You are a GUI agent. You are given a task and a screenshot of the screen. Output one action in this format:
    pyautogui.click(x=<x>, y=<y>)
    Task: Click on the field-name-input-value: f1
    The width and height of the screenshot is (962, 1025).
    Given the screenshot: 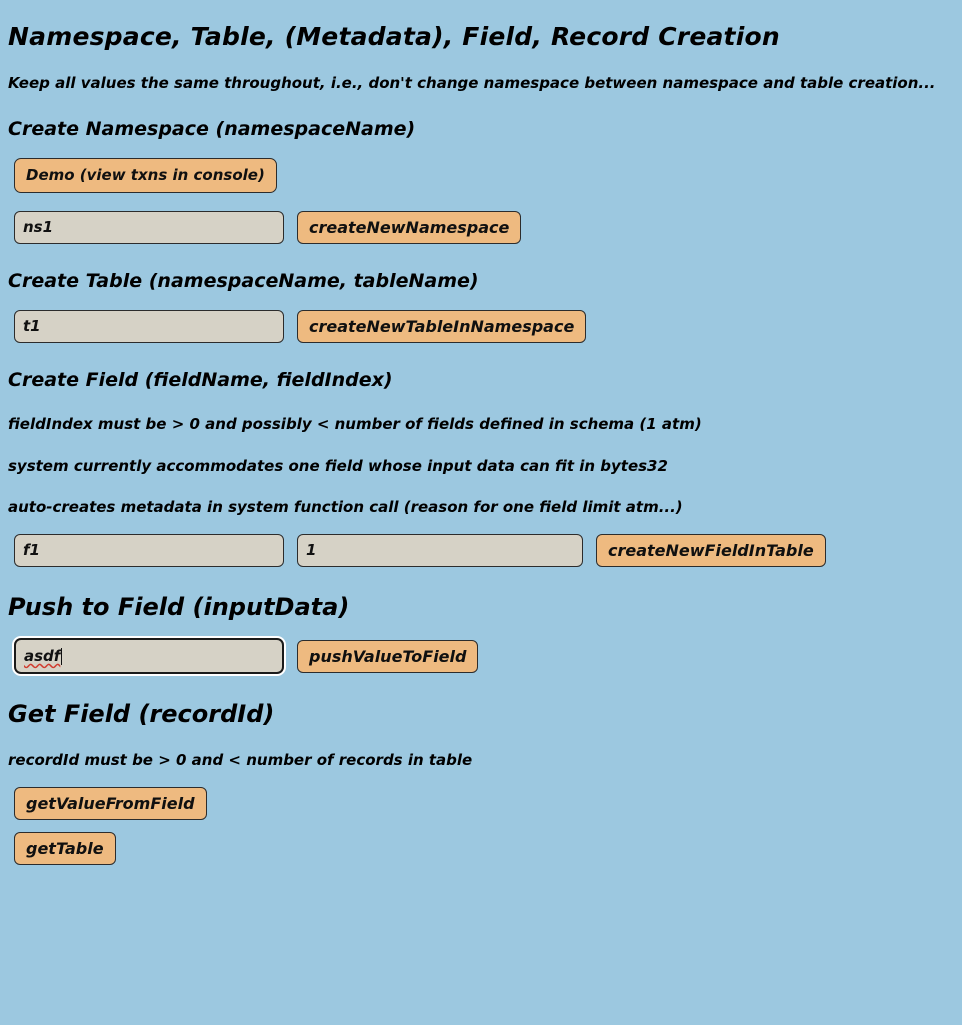 What is the action you would take?
    pyautogui.click(x=31, y=550)
    